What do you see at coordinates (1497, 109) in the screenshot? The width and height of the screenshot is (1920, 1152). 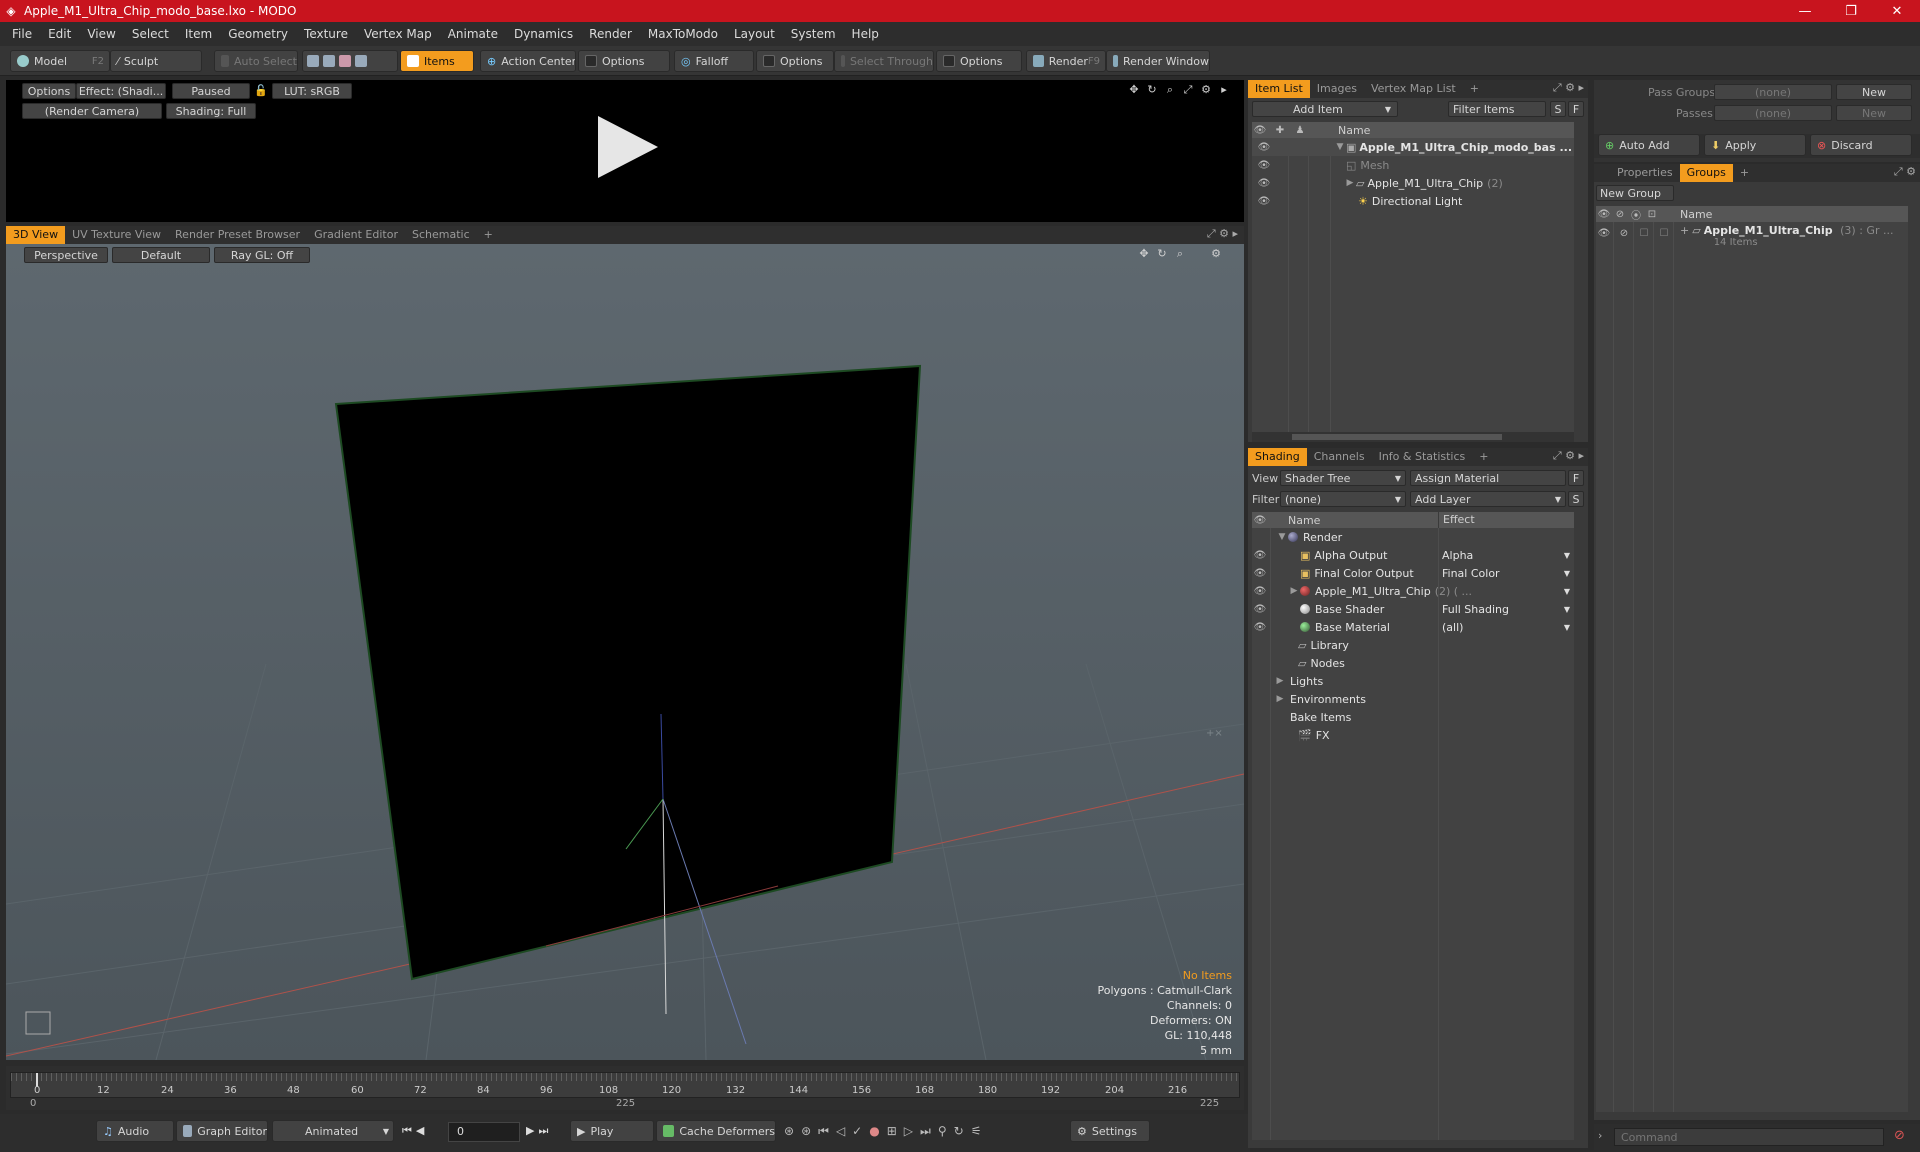 I see `filter-items-input: Filter Items` at bounding box center [1497, 109].